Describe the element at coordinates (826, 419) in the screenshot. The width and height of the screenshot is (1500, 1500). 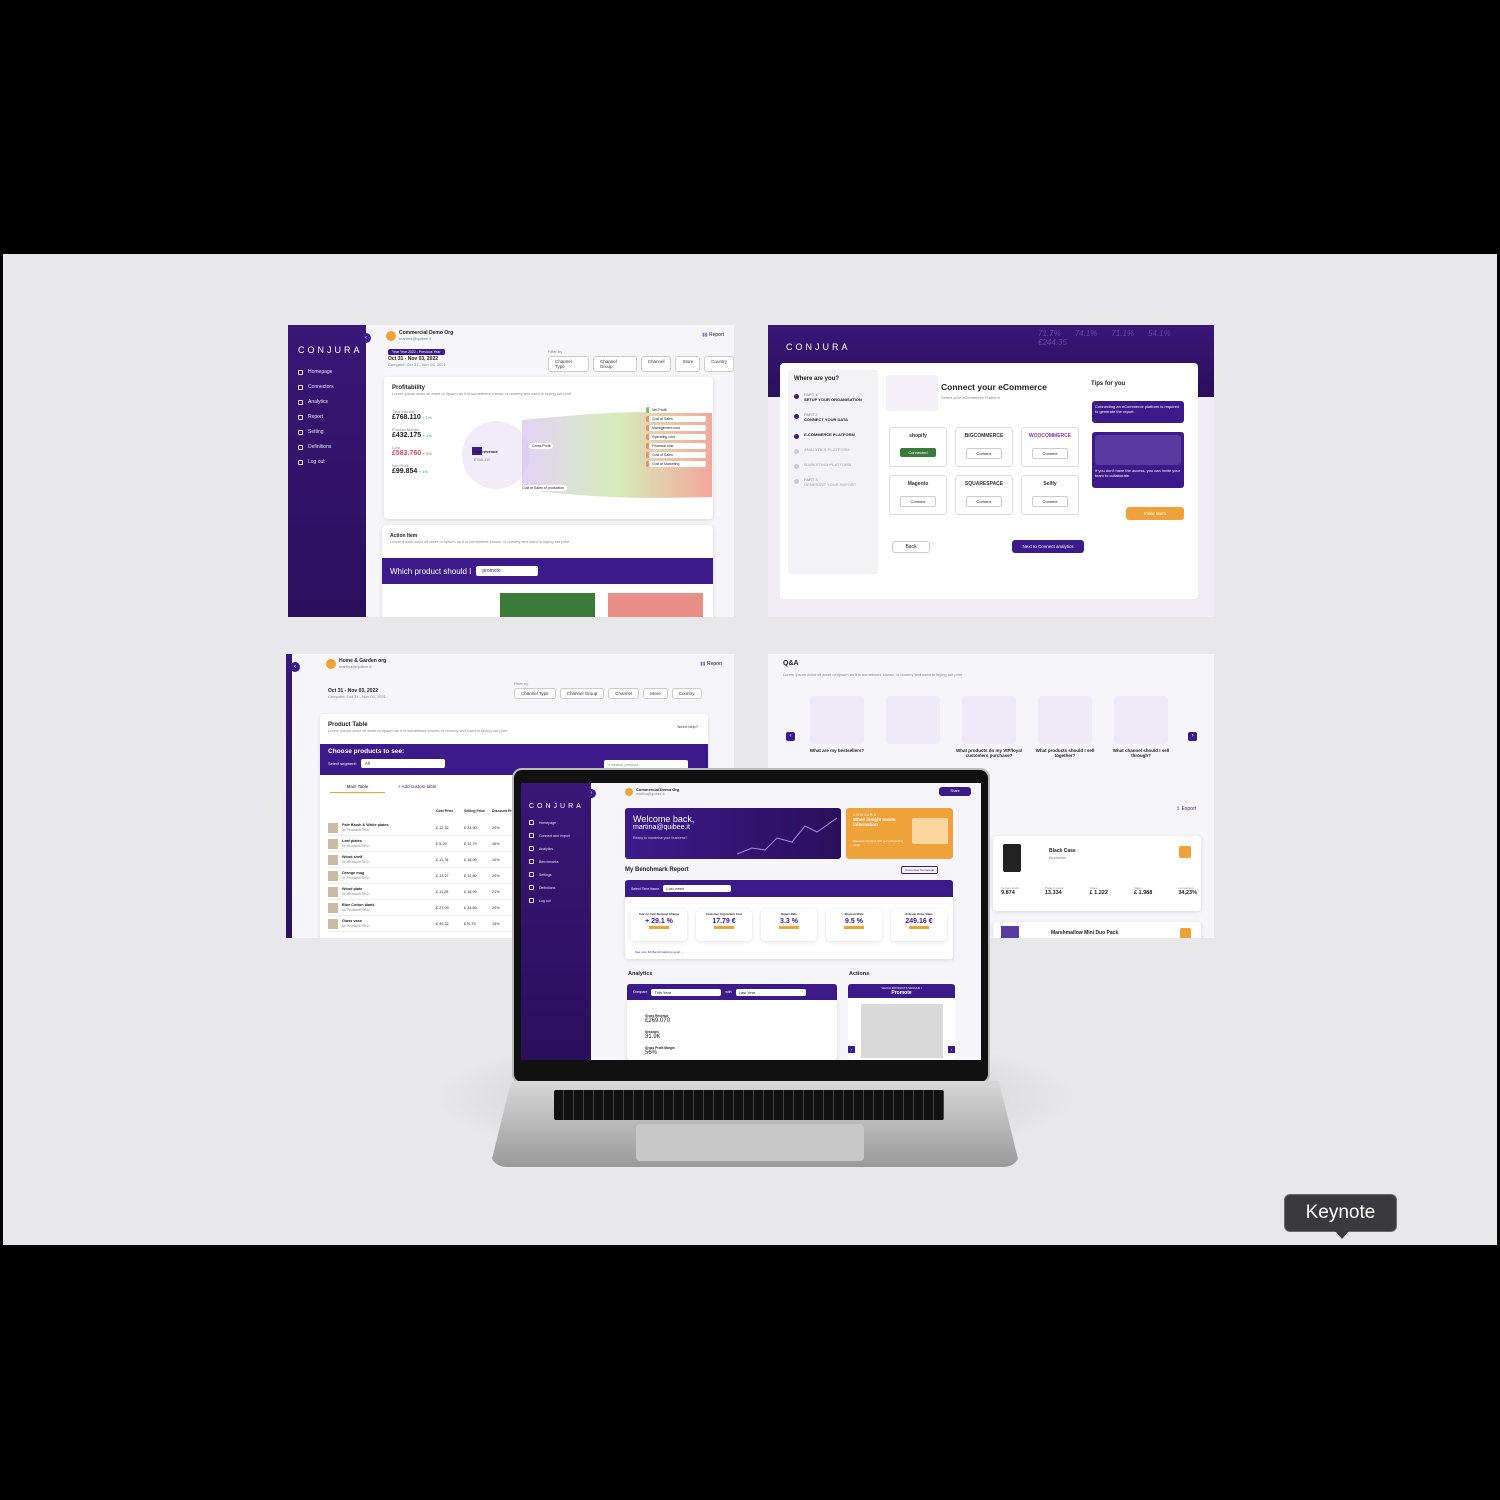
I see `step-label: CONNECT YOUR DATA` at that location.